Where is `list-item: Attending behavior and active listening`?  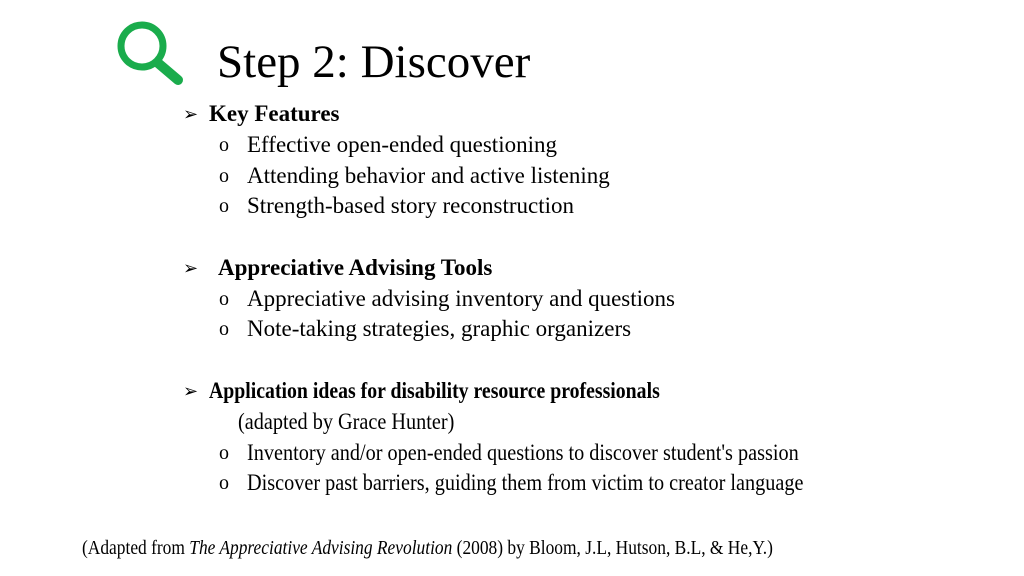
list-item: Attending behavior and active listening is located at coordinates (428, 175).